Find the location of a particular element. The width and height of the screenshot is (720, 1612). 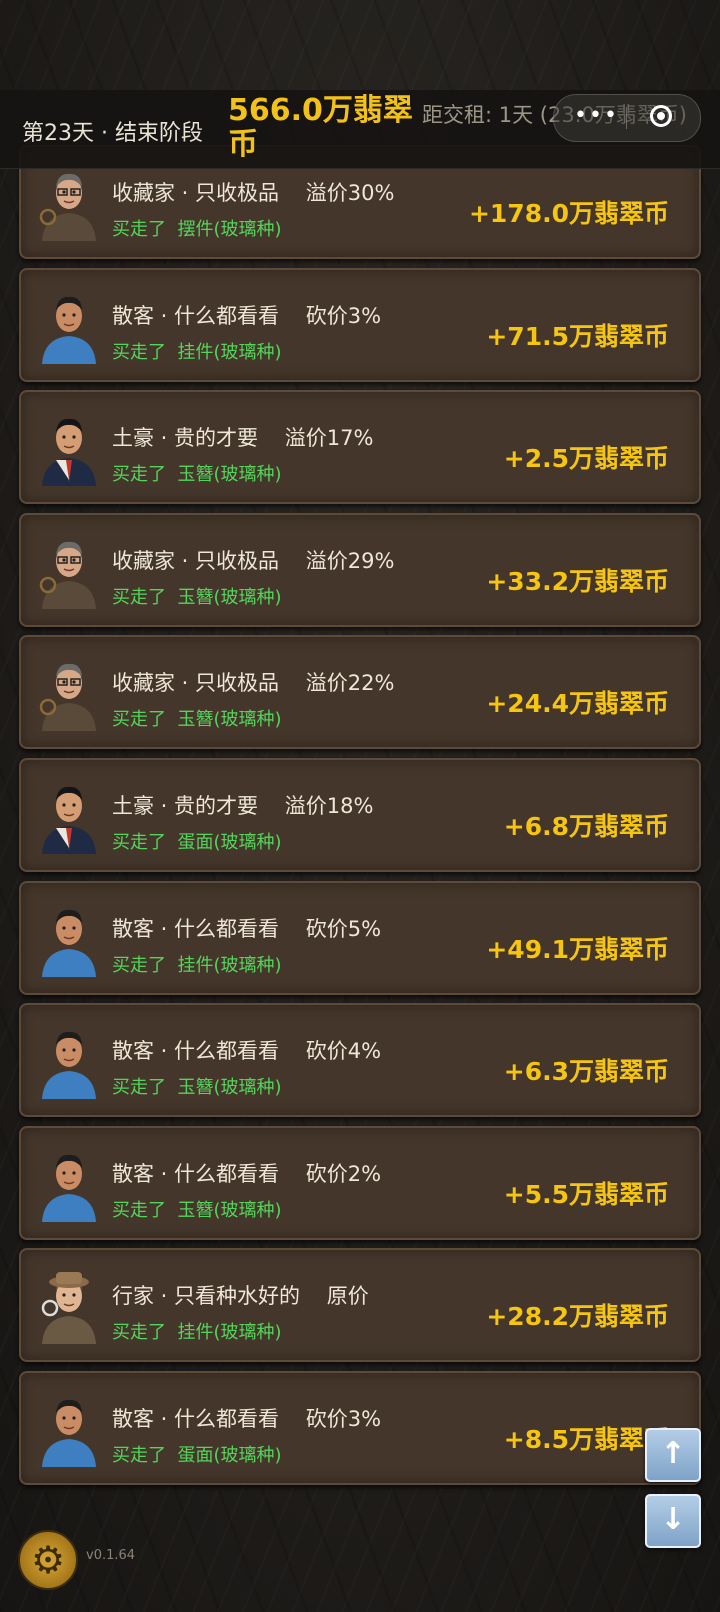

day-phase-label: 第23天 · 结束阶段 is located at coordinates (112, 133).